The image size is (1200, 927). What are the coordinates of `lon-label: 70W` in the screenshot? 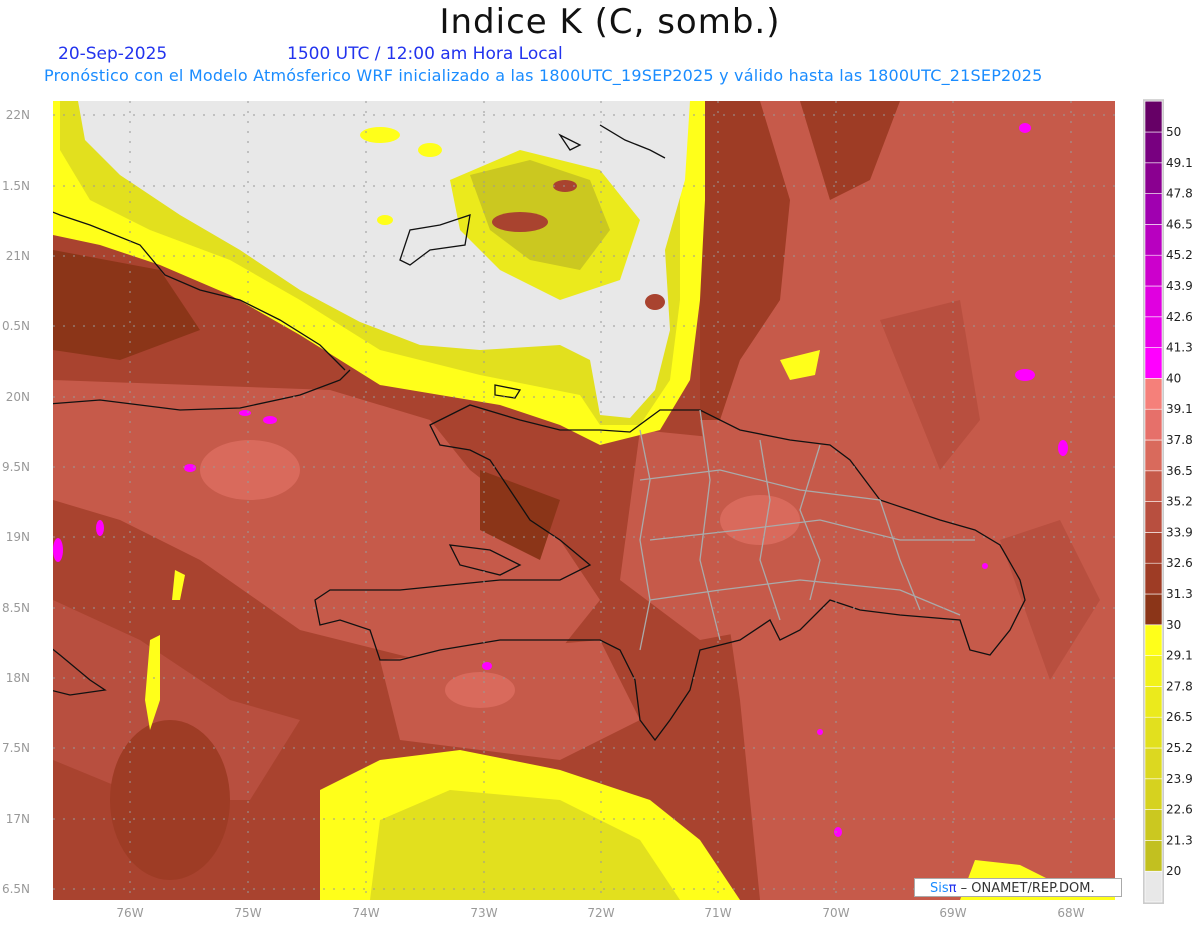 It's located at (836, 913).